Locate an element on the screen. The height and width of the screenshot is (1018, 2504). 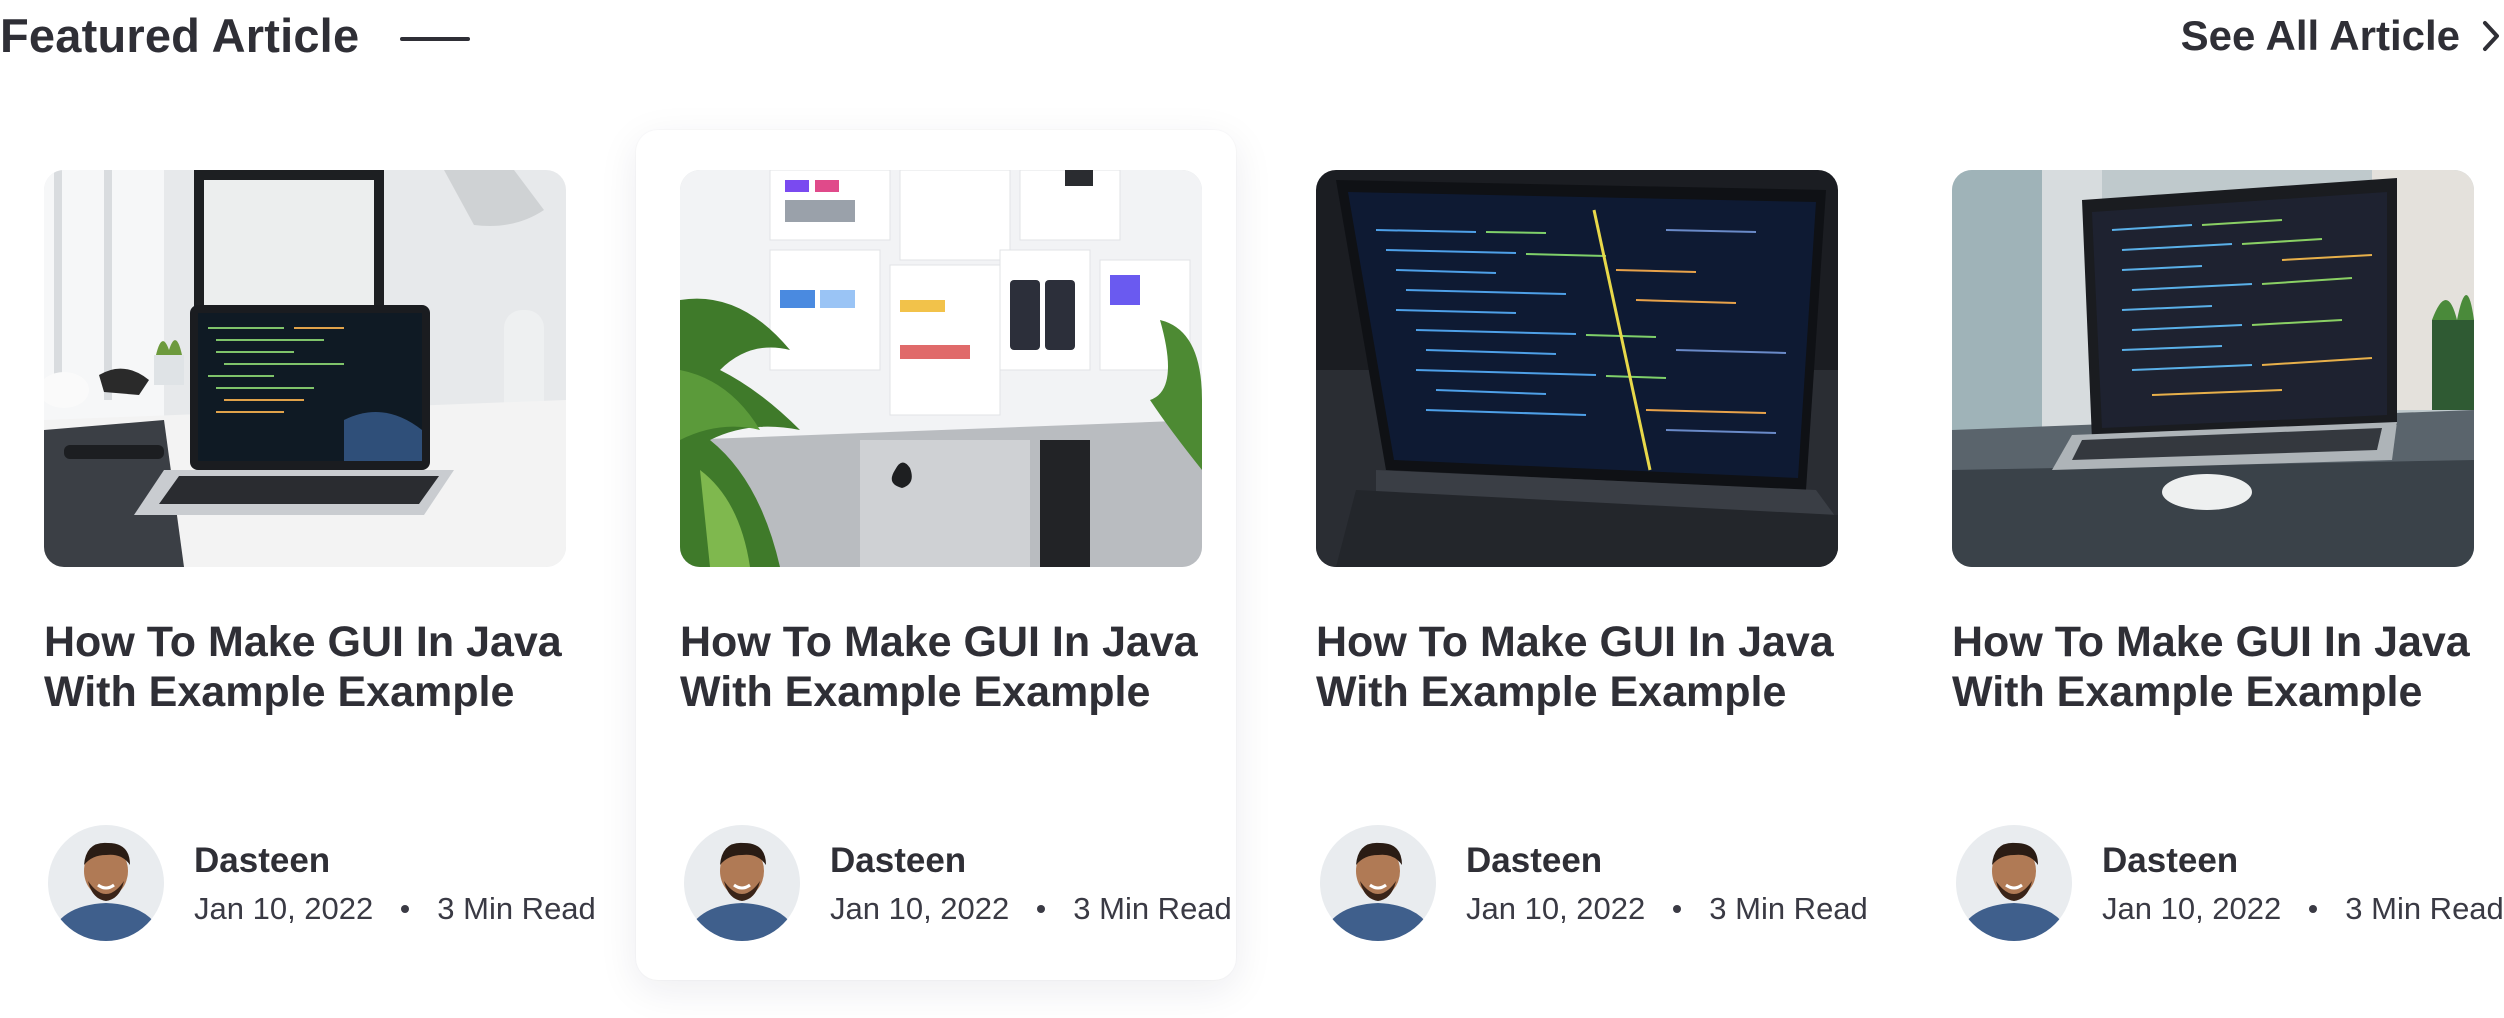
see-all-label: See All Article is located at coordinates (2320, 35).